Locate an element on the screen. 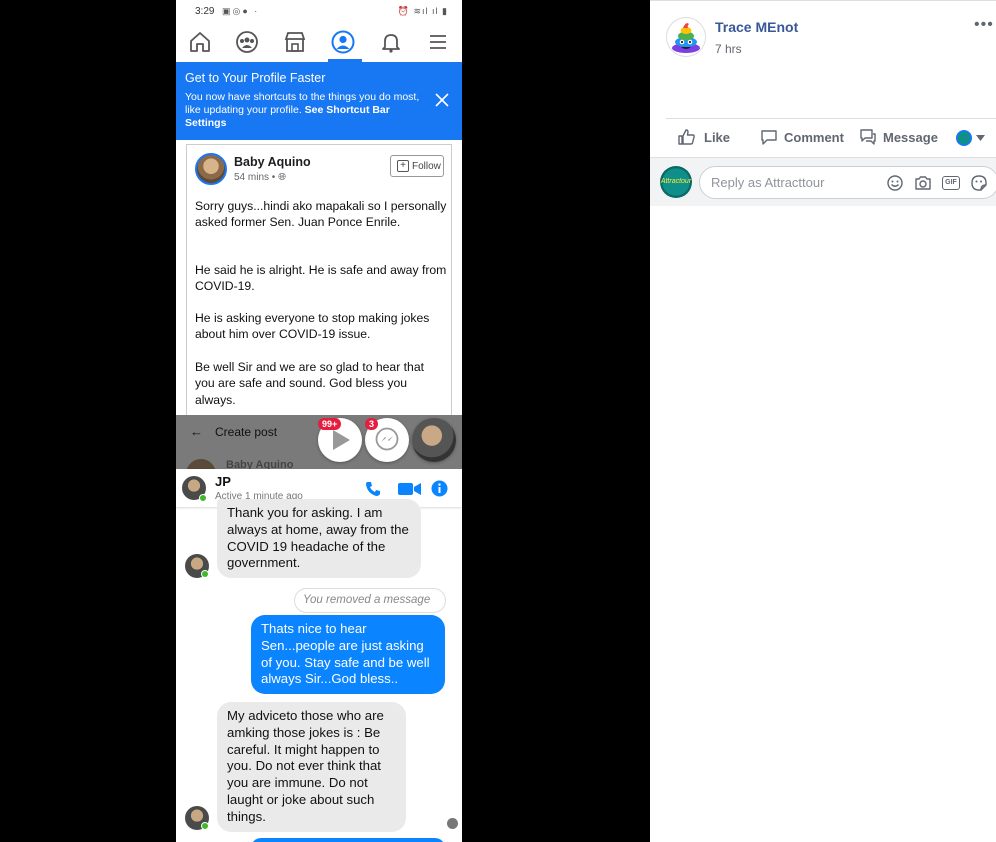  status-bar: 3:29 ▣◎● · ⏰ ≋ıl ıl ▮ is located at coordinates (319, 11).